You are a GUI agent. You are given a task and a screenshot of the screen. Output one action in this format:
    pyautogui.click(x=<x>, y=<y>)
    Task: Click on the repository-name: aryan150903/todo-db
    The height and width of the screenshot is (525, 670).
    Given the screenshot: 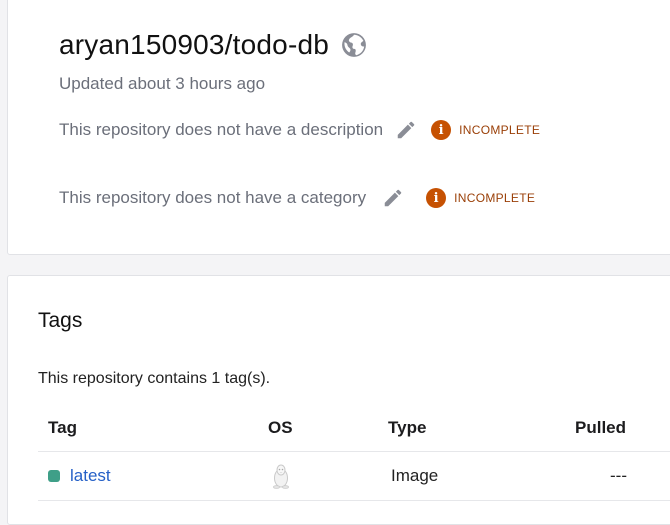 What is the action you would take?
    pyautogui.click(x=194, y=44)
    